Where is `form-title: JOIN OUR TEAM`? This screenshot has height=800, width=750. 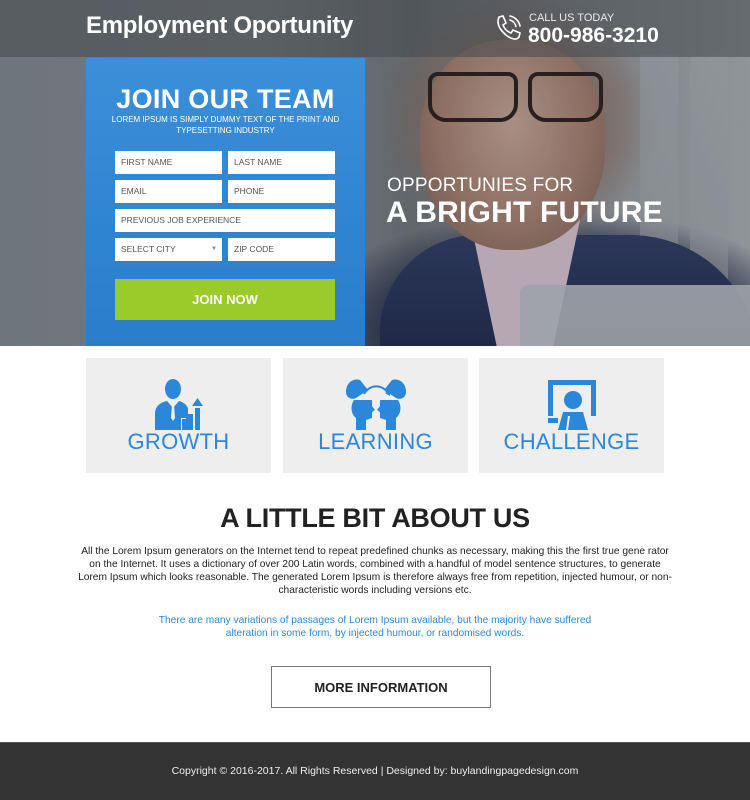
form-title: JOIN OUR TEAM is located at coordinates (225, 99).